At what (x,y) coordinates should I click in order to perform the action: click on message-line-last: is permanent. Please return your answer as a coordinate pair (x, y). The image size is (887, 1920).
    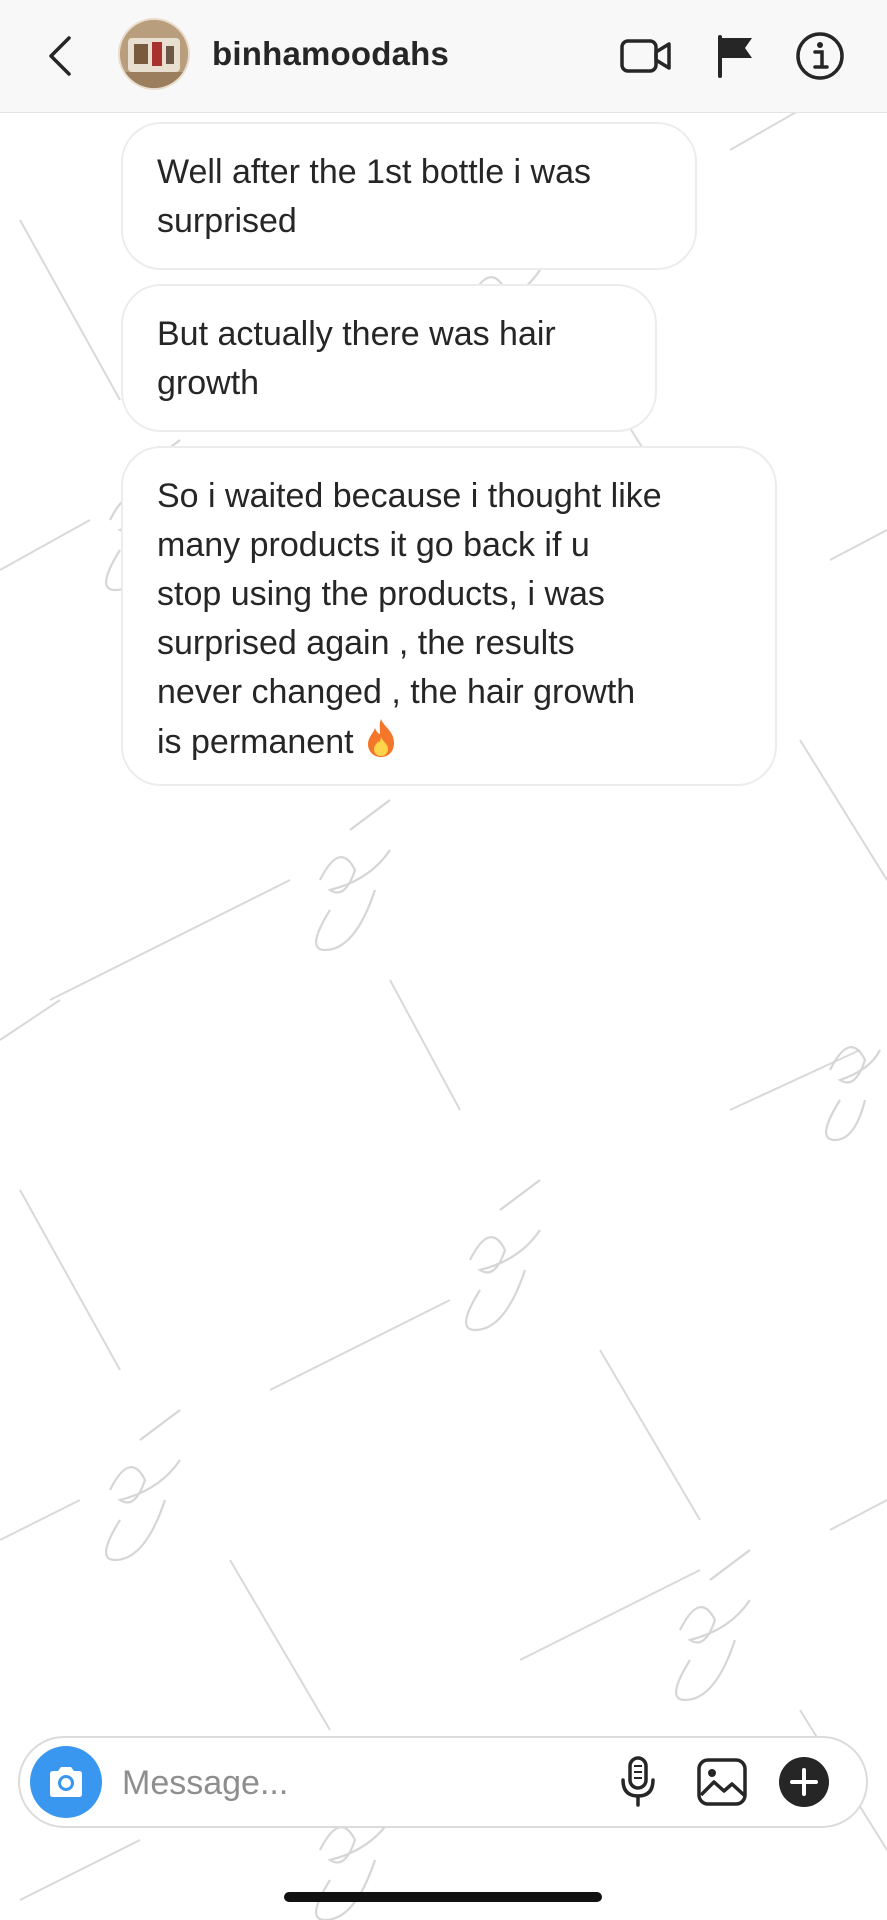
    Looking at the image, I should click on (449, 742).